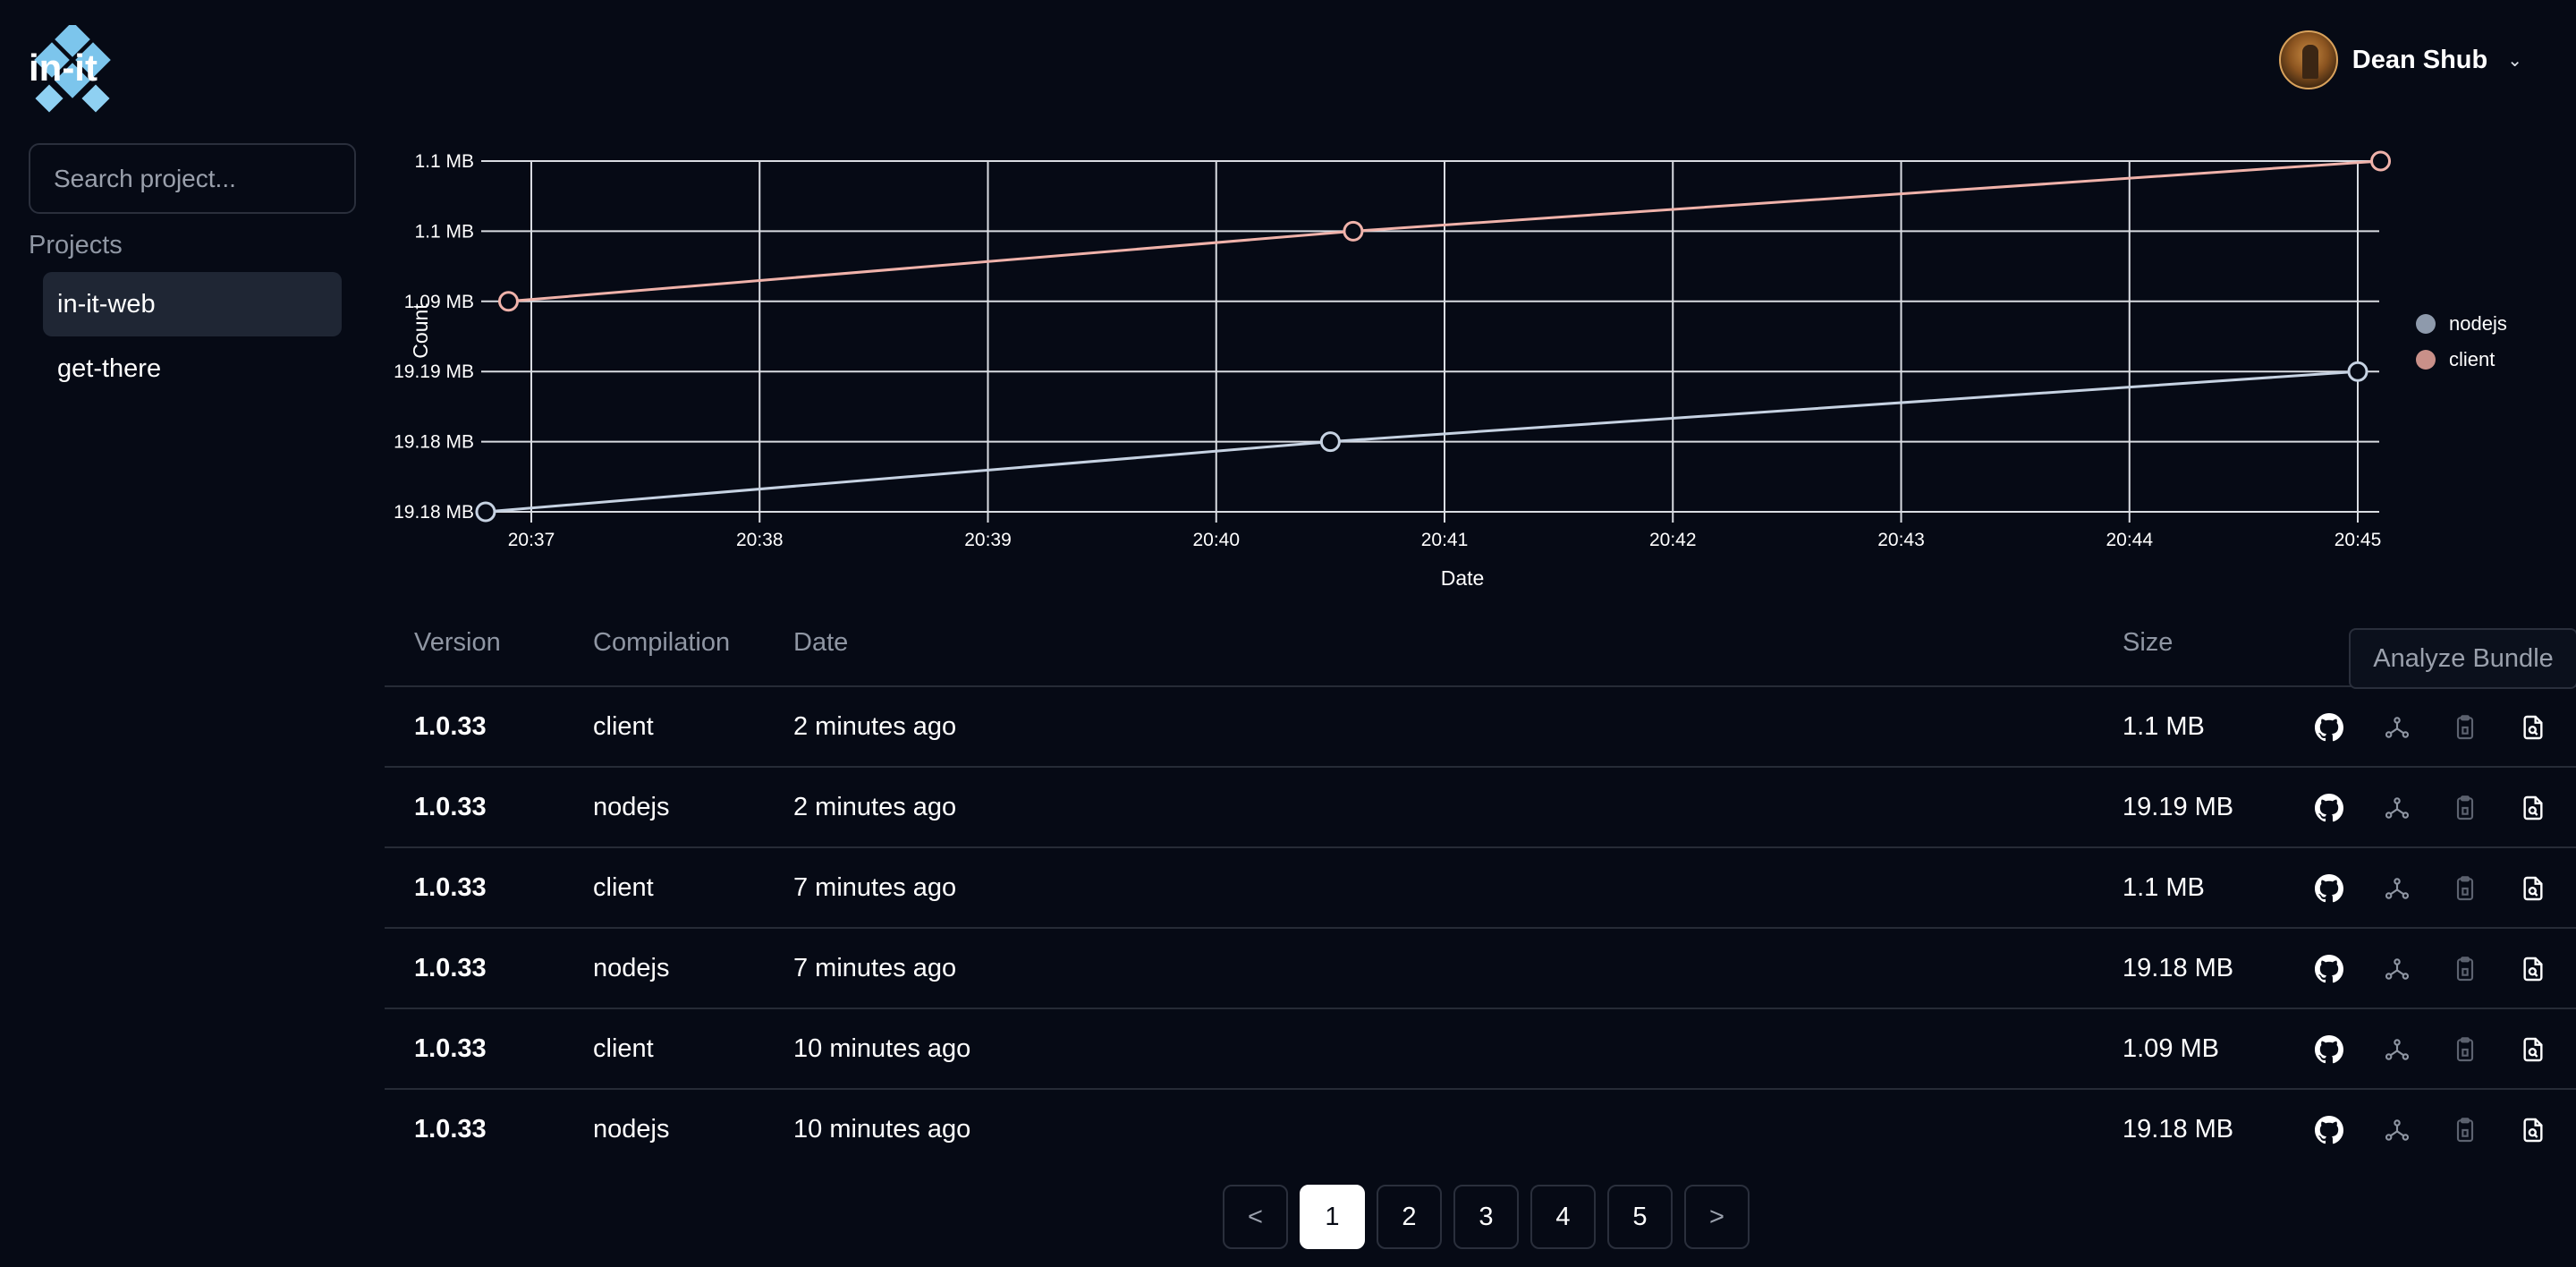  I want to click on table-row: 1.0.33 nodejs 2 minutes ago 19.19 MB, so click(1480, 808).